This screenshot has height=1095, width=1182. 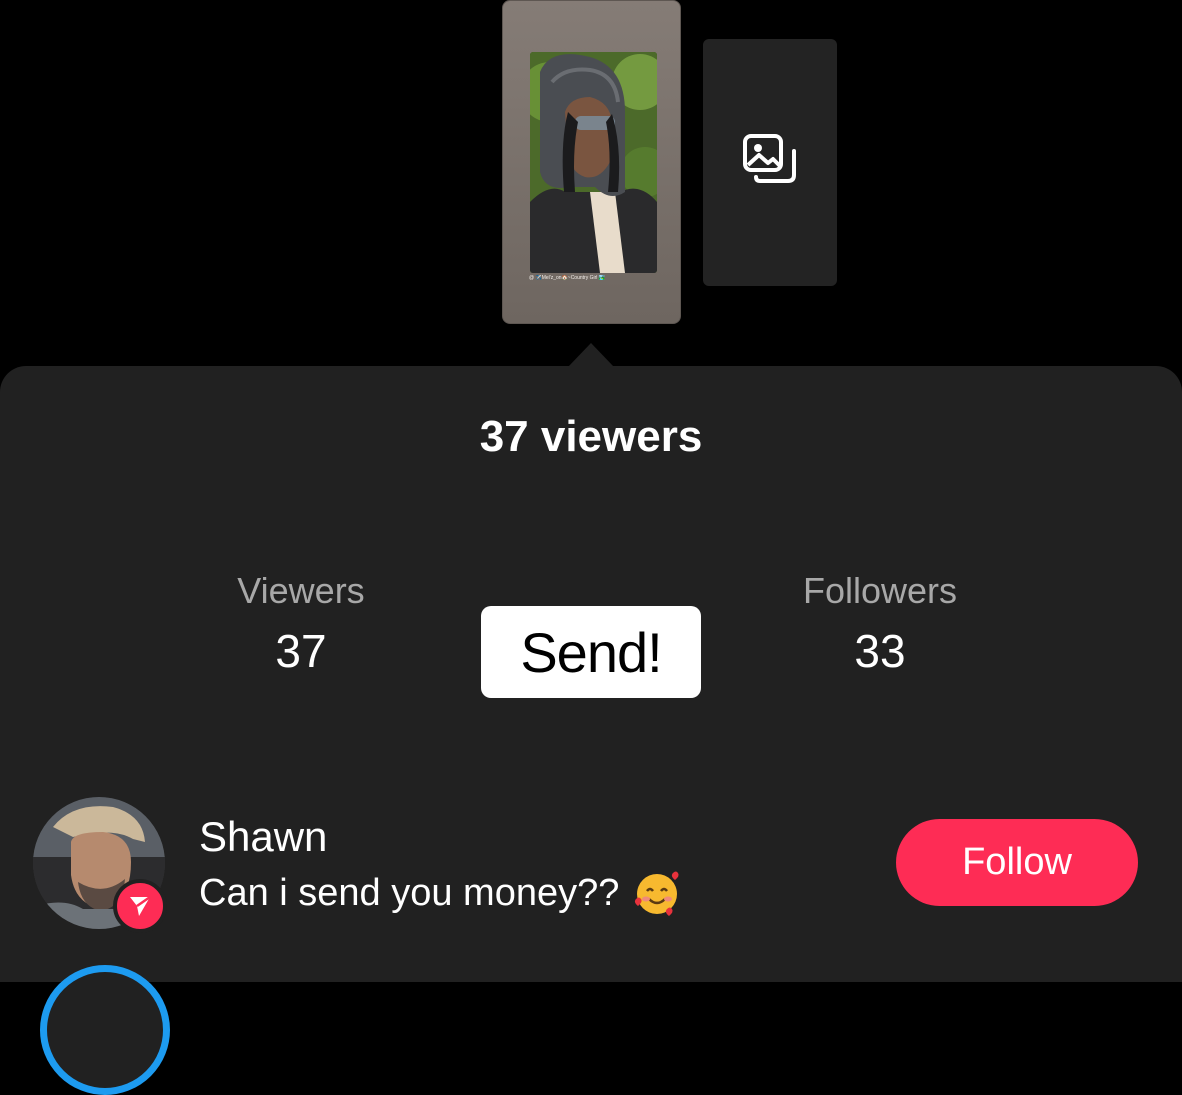 What do you see at coordinates (880, 624) in the screenshot?
I see `followers-stat: Followers 33` at bounding box center [880, 624].